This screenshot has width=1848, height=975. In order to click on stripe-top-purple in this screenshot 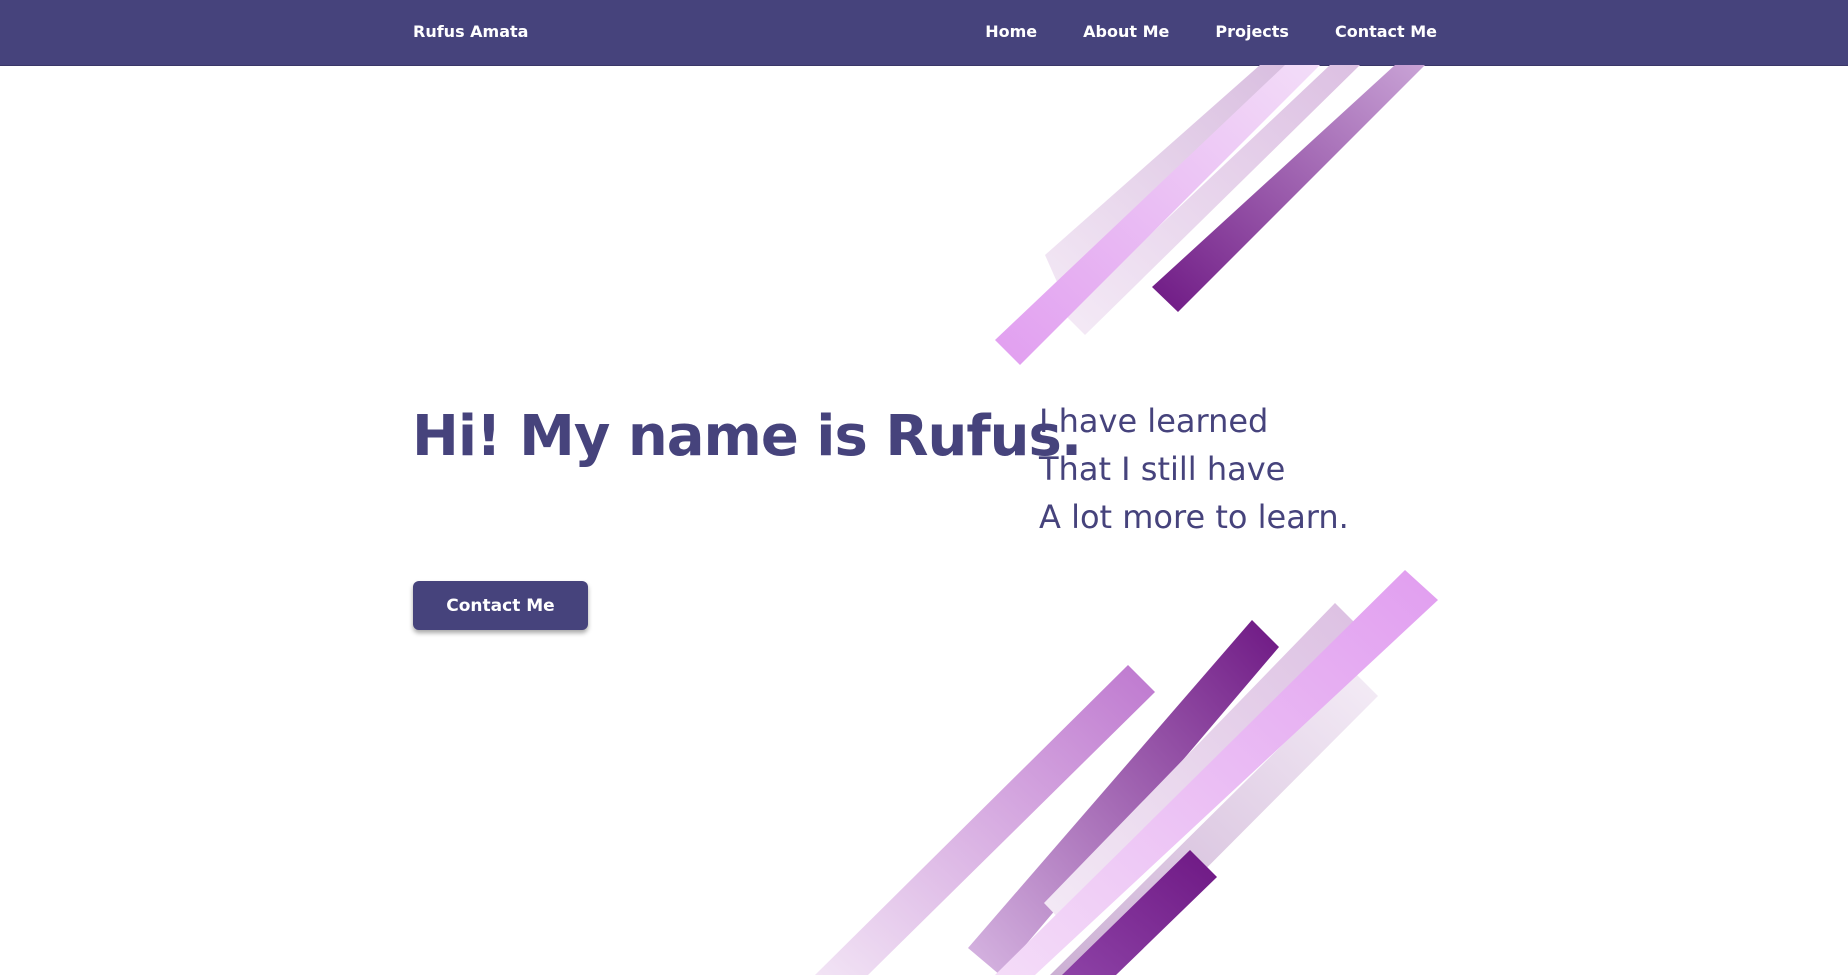, I will do `click(1288, 188)`.